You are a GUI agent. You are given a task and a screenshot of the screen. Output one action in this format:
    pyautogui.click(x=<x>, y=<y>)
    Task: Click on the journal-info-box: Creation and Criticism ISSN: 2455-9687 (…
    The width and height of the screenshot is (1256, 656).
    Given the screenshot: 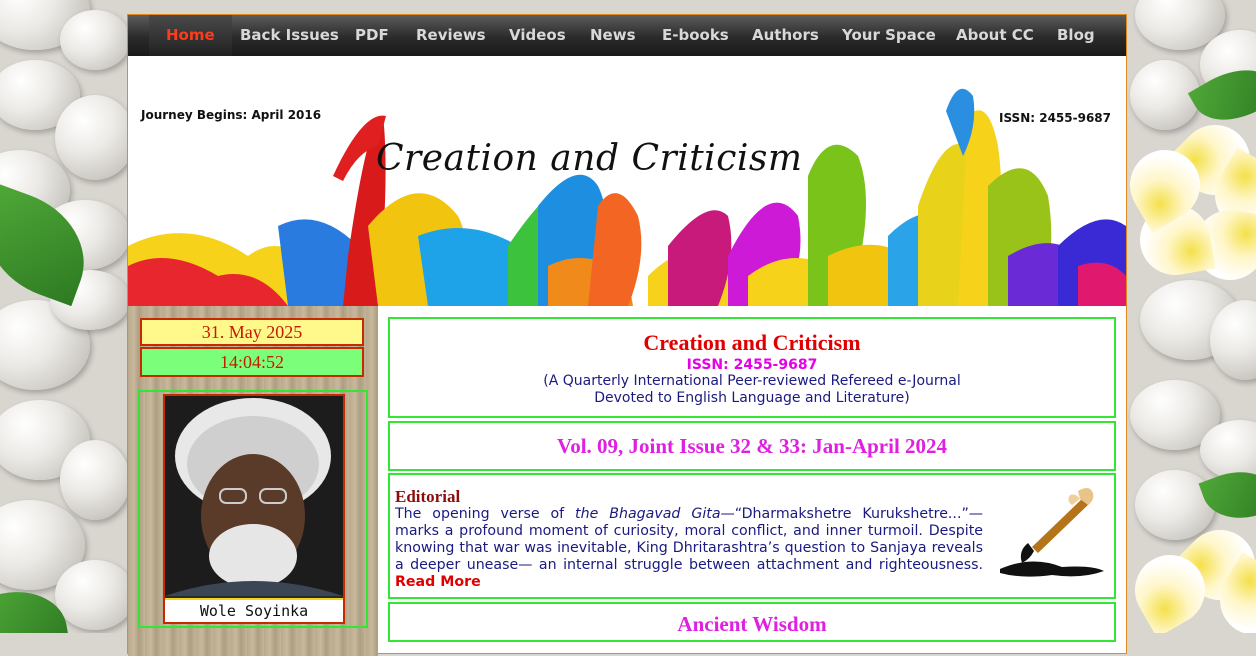 What is the action you would take?
    pyautogui.click(x=752, y=367)
    